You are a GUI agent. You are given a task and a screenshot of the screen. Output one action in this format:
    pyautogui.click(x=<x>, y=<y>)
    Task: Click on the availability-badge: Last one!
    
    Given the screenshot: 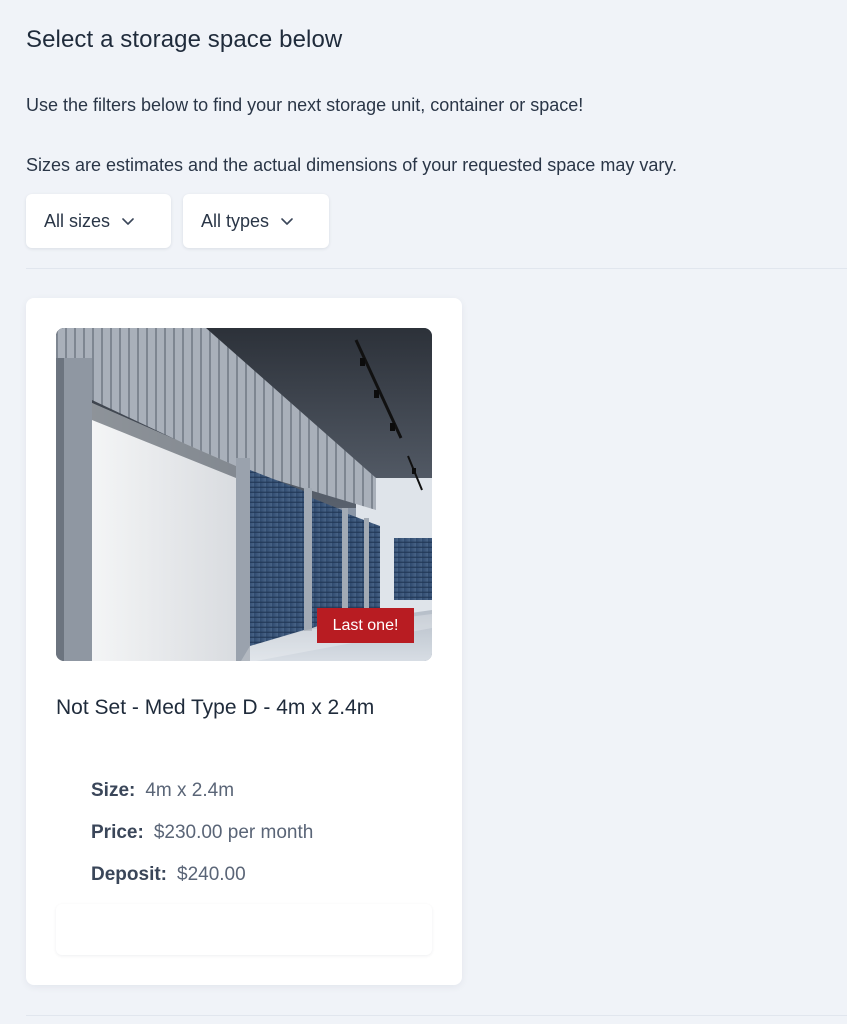 What is the action you would take?
    pyautogui.click(x=365, y=625)
    